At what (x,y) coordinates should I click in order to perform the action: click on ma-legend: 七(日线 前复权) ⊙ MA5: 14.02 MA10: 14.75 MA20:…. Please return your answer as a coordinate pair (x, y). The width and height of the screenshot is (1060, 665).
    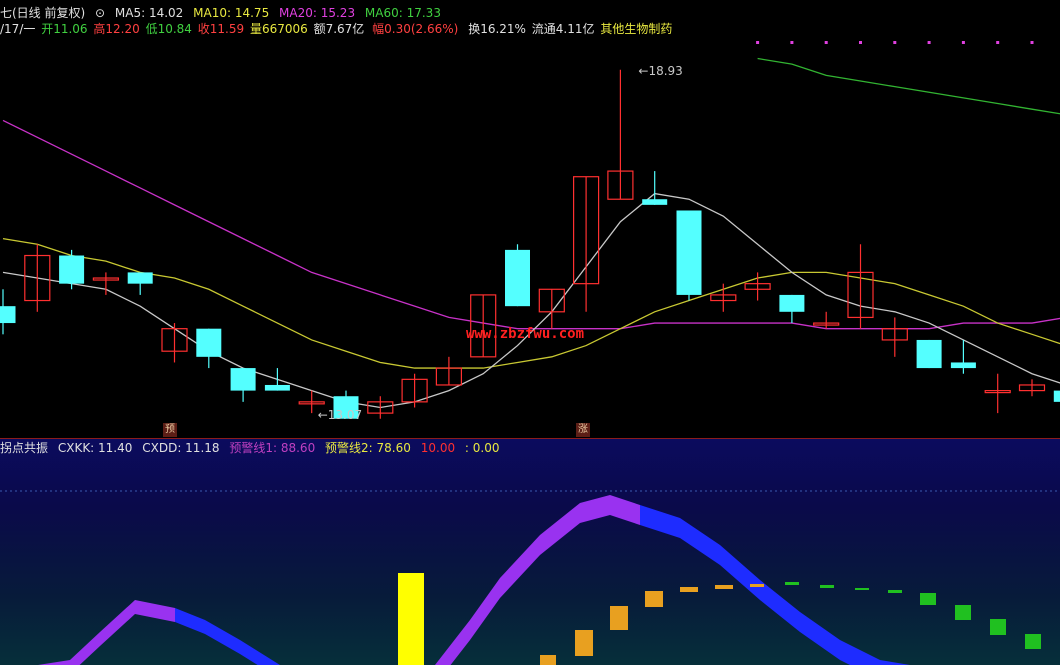
    Looking at the image, I should click on (223, 13).